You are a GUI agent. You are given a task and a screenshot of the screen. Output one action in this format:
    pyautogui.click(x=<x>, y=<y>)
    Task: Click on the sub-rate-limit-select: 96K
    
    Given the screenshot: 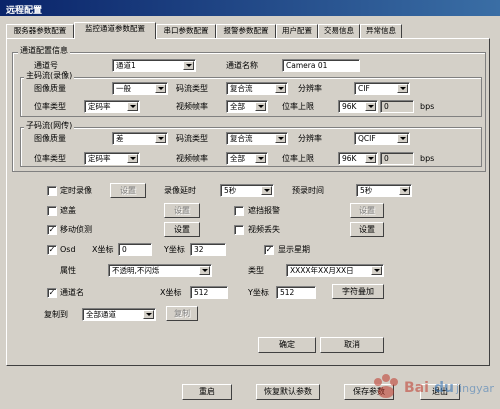 What is the action you would take?
    pyautogui.click(x=358, y=158)
    